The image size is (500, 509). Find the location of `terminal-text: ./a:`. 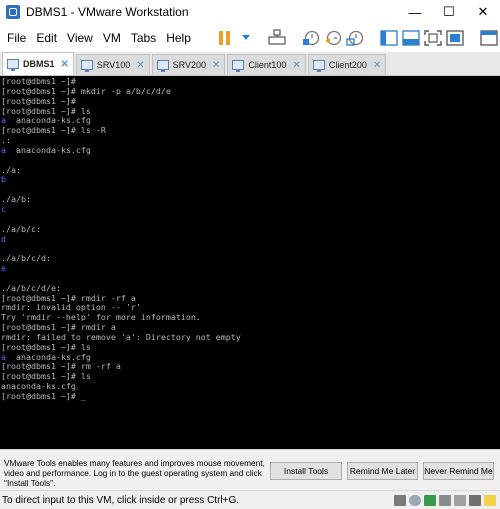

terminal-text: ./a: is located at coordinates (11, 169).